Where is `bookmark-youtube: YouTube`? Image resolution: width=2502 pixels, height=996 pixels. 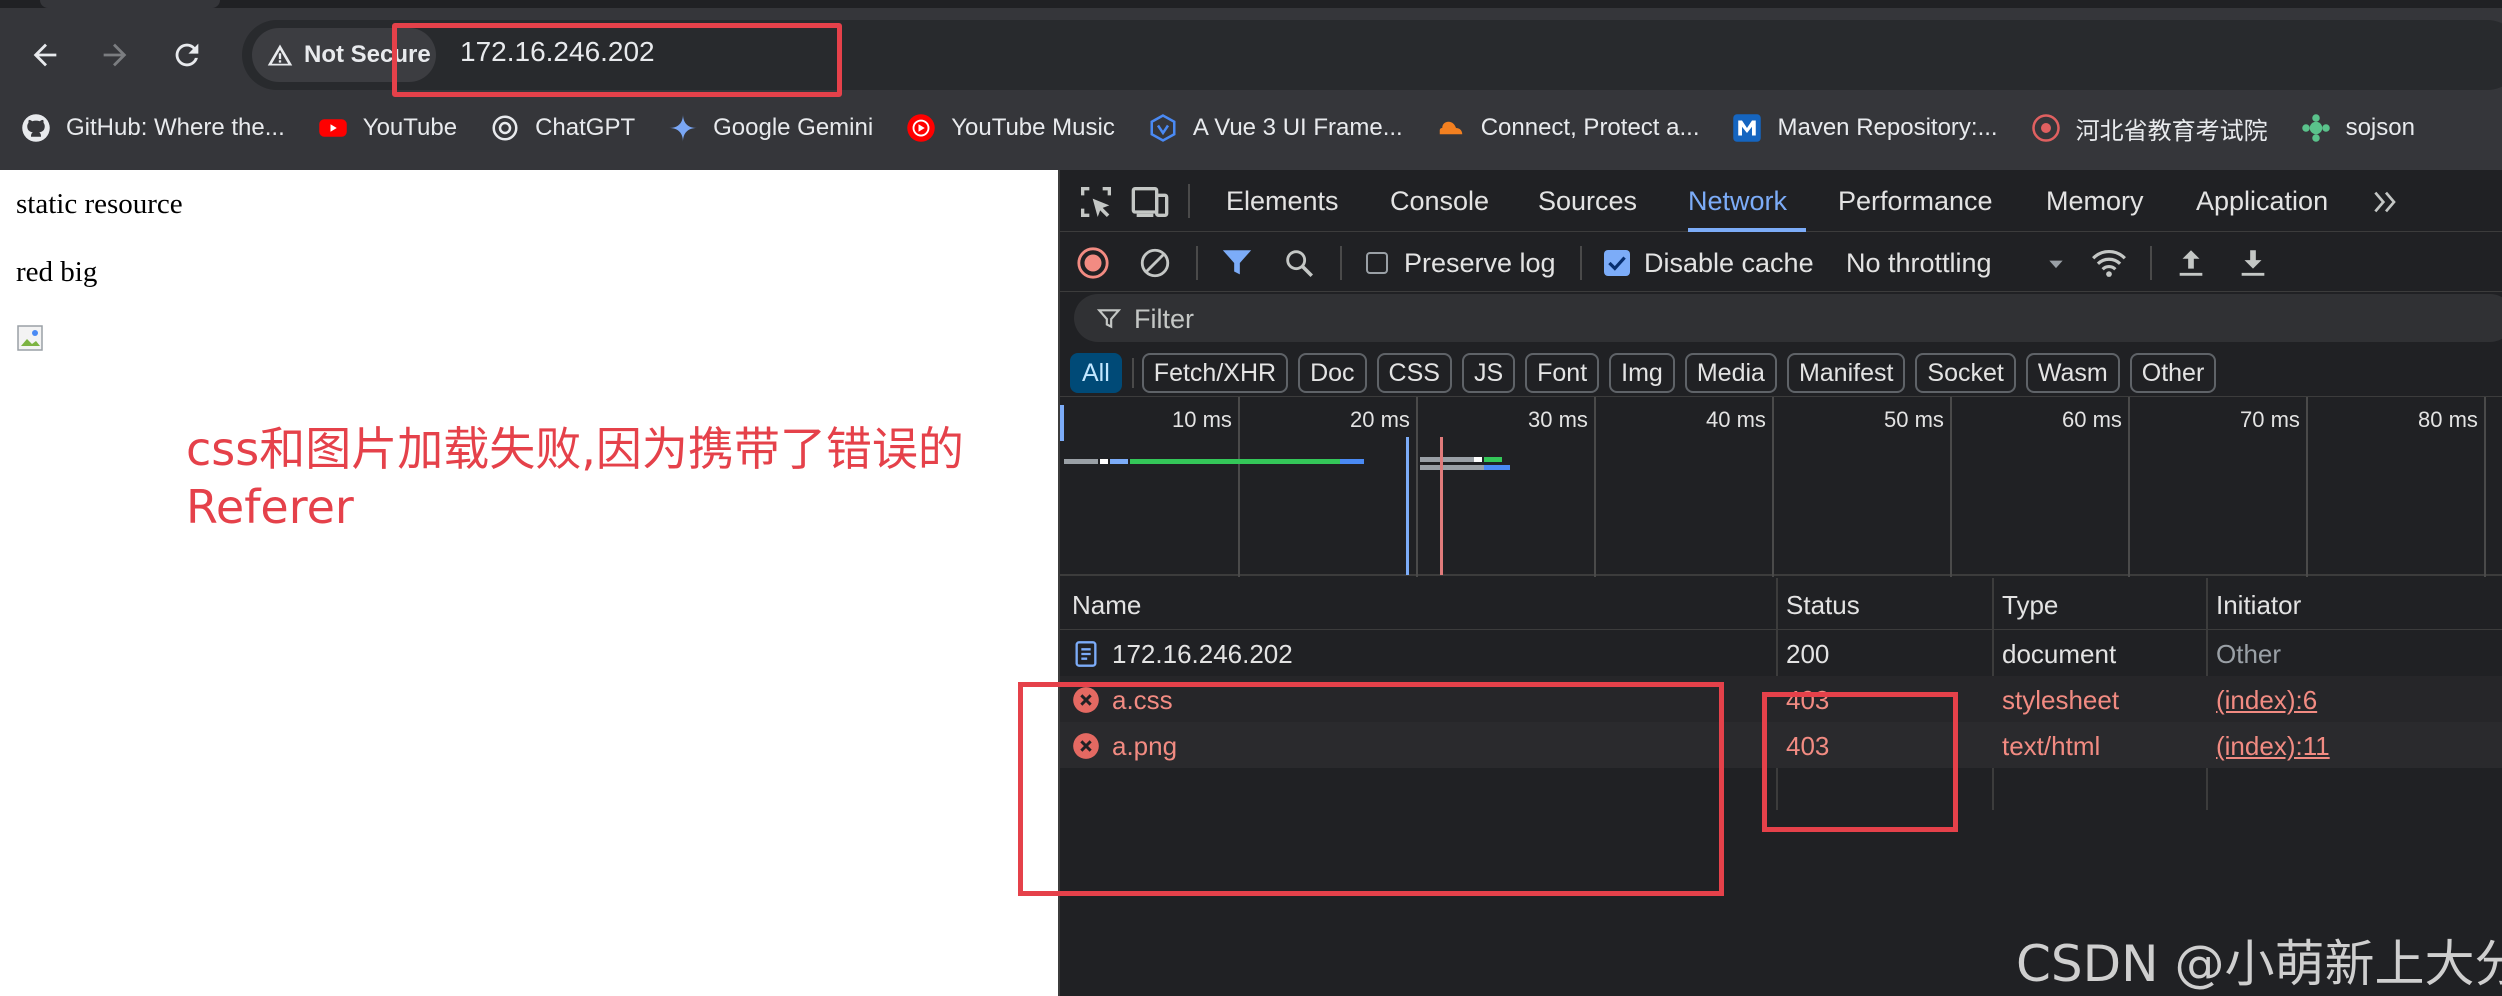
bookmark-youtube: YouTube is located at coordinates (387, 128).